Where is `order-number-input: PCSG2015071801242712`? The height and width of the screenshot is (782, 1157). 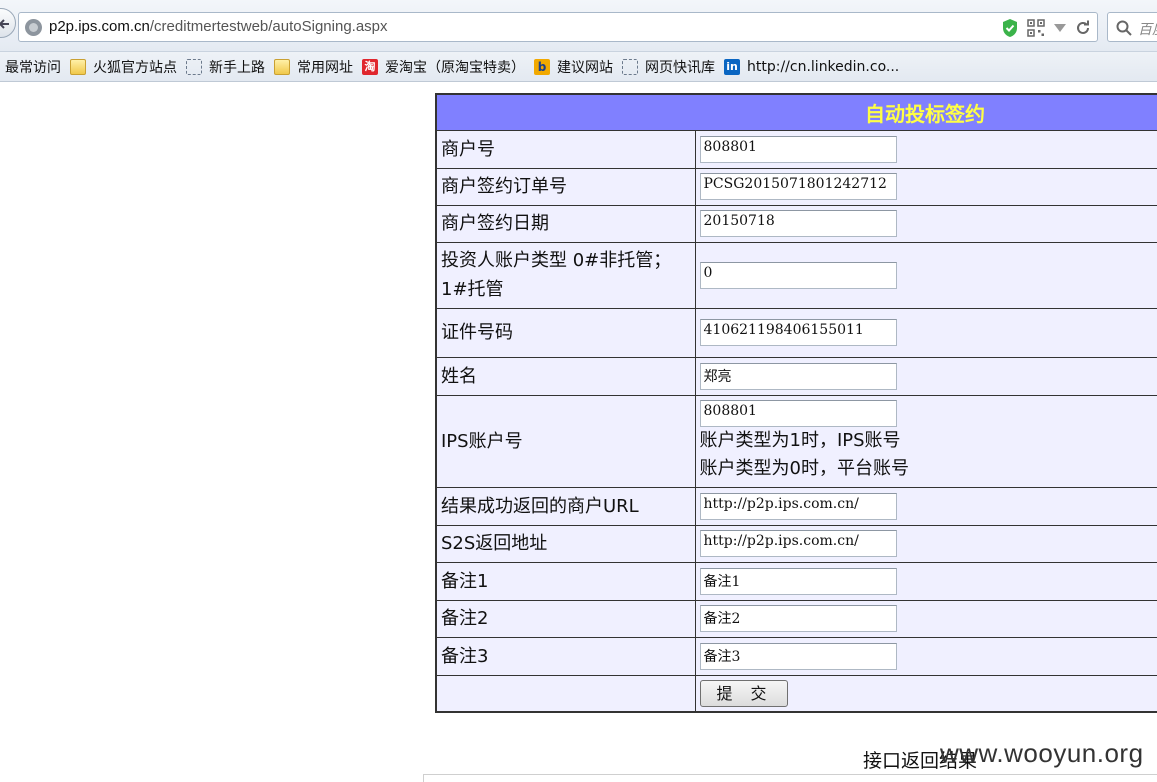 order-number-input: PCSG2015071801242712 is located at coordinates (798, 186).